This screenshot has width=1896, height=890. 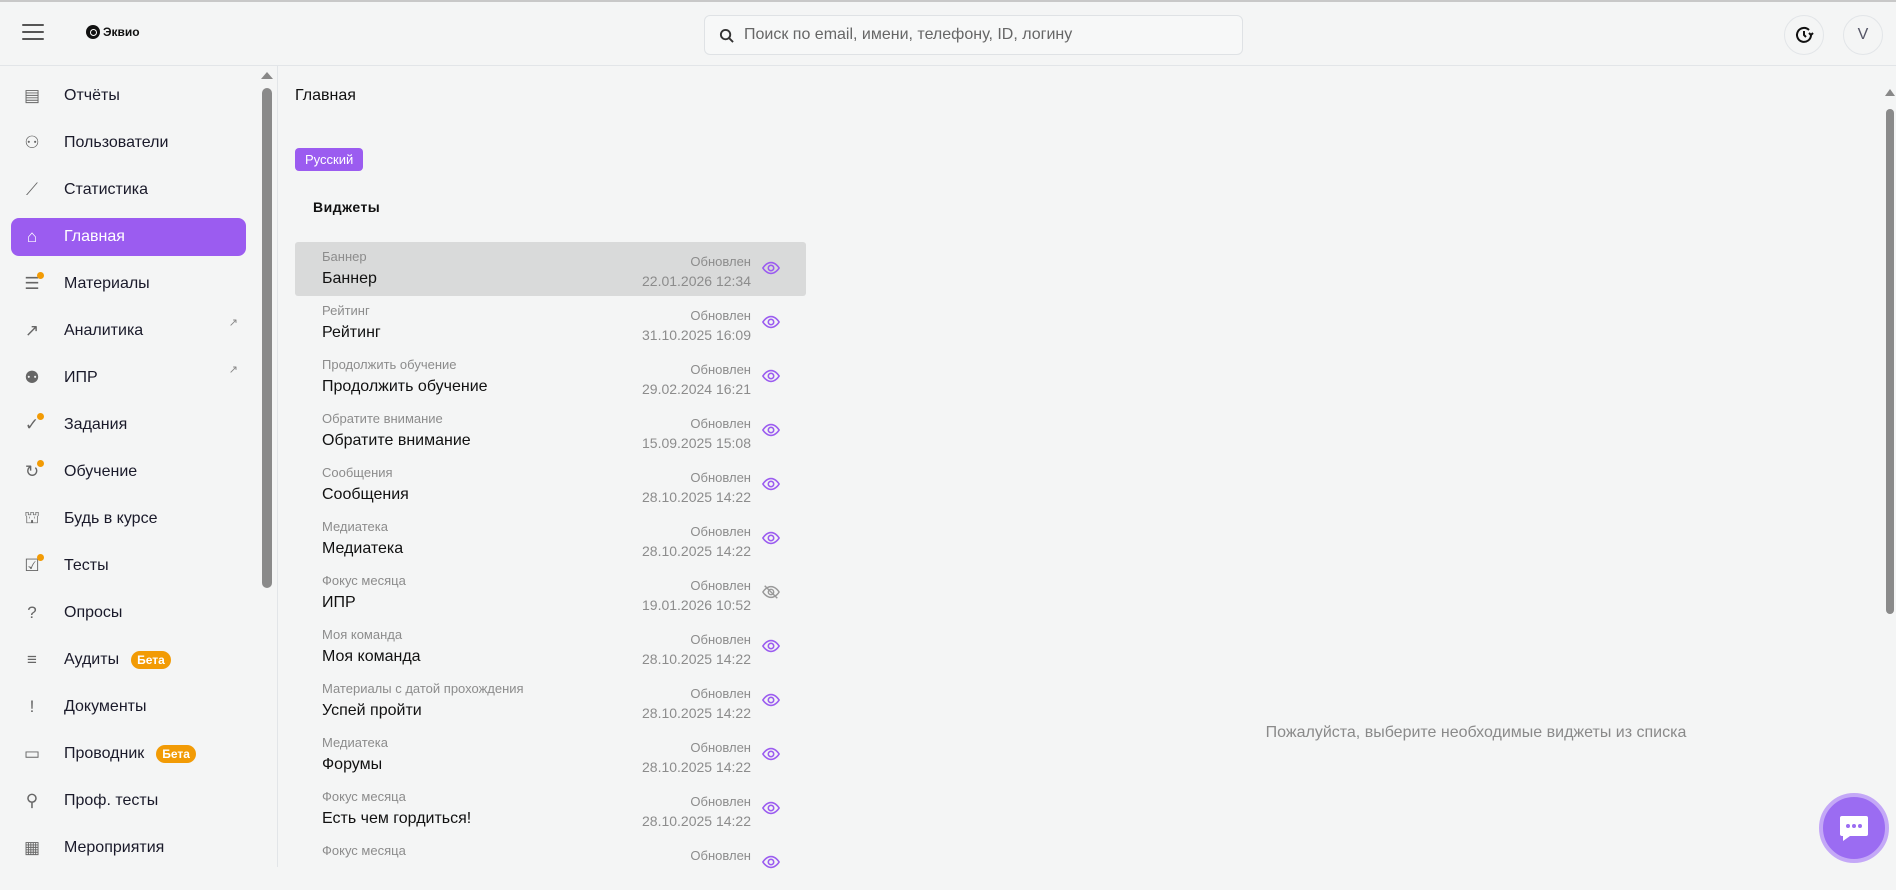 I want to click on sidebar-item-label: Проводник, so click(x=104, y=753).